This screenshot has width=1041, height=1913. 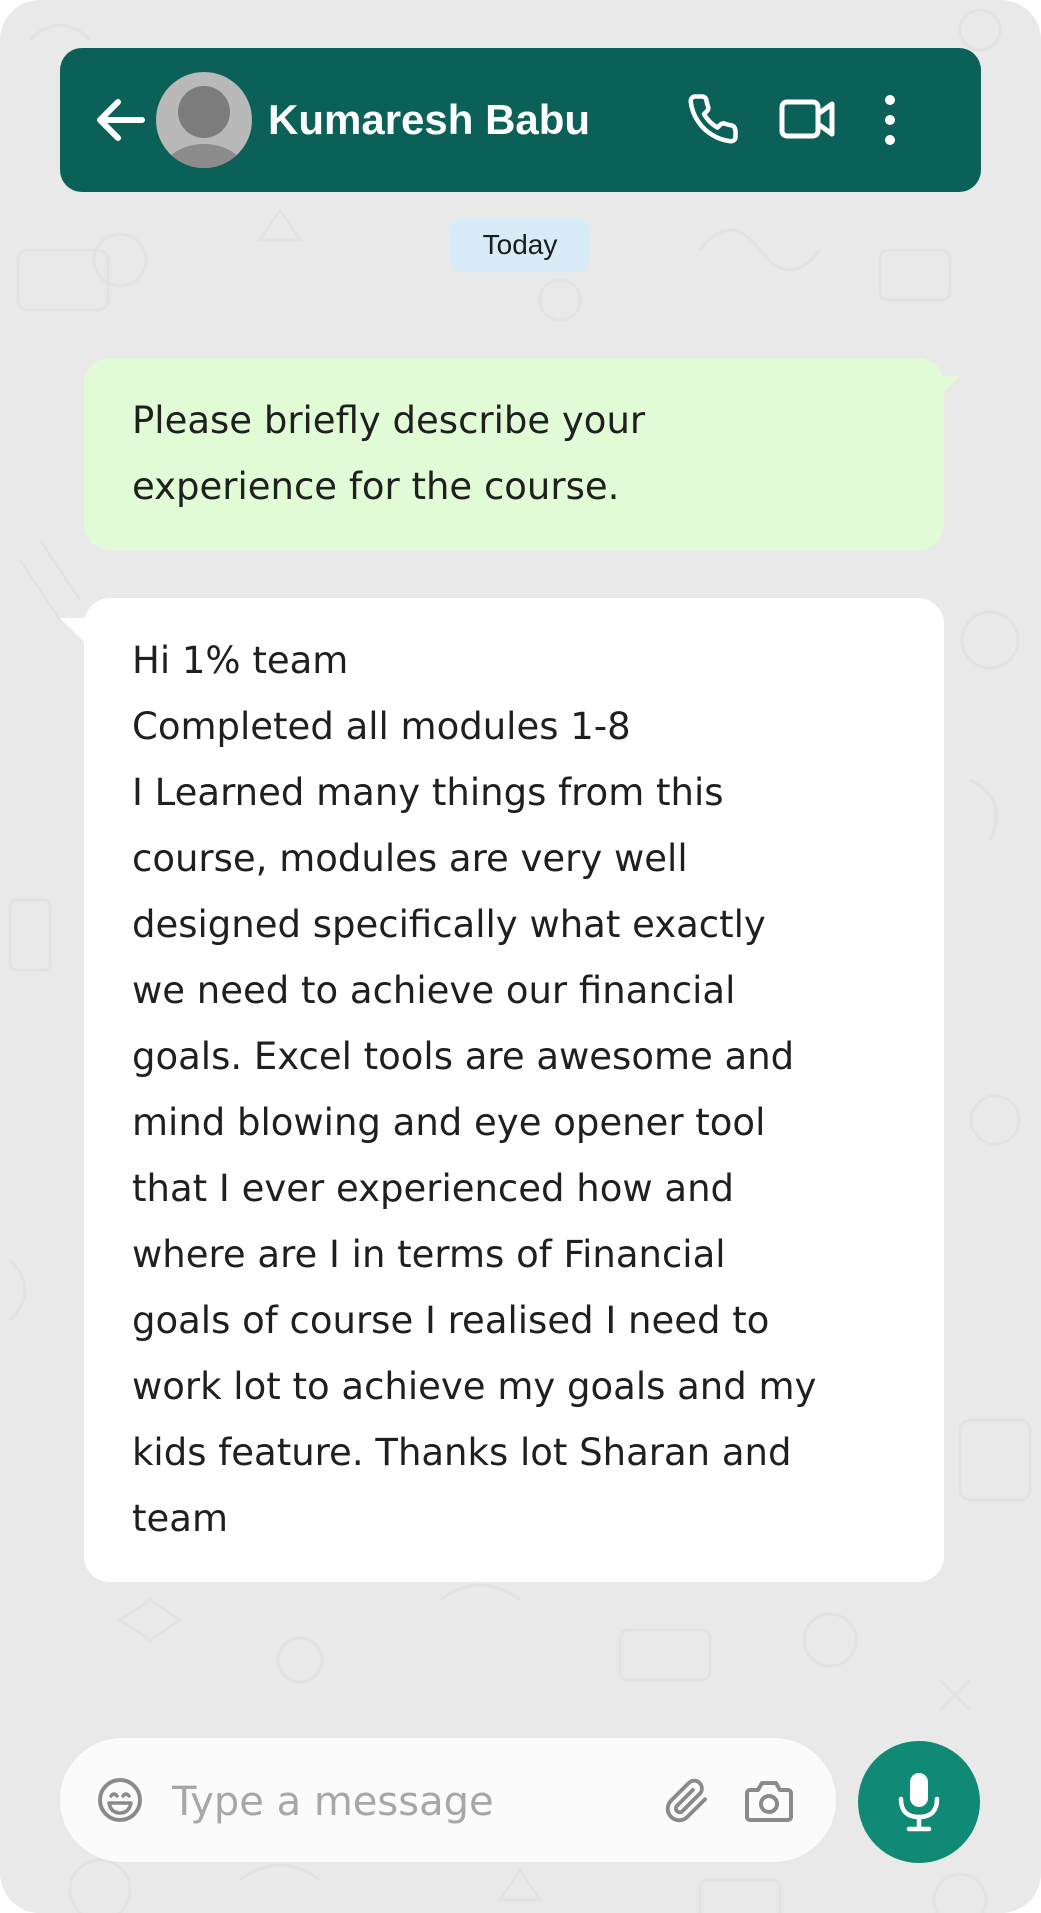 What do you see at coordinates (432, 1802) in the screenshot?
I see `message-input` at bounding box center [432, 1802].